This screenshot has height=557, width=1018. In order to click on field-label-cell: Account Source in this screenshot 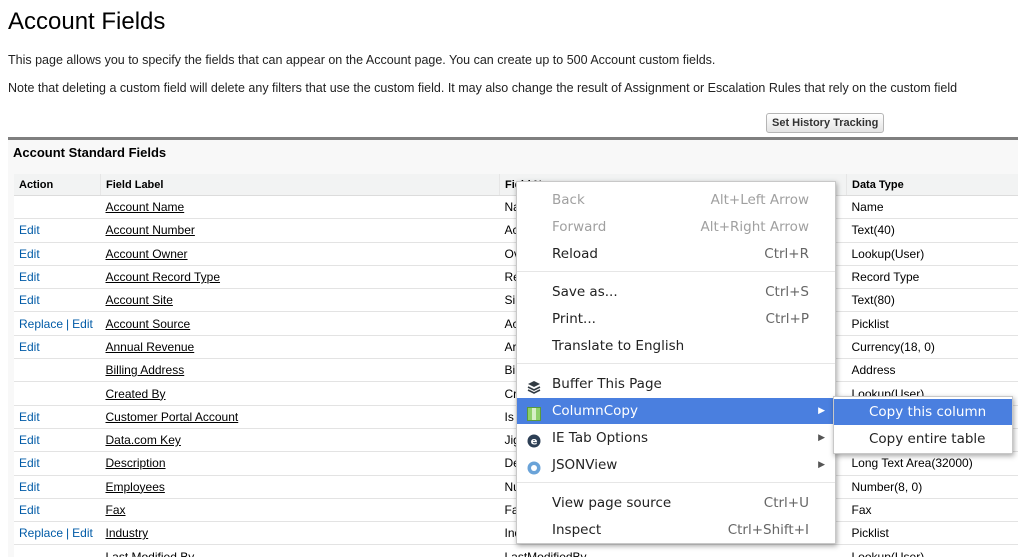, I will do `click(300, 323)`.